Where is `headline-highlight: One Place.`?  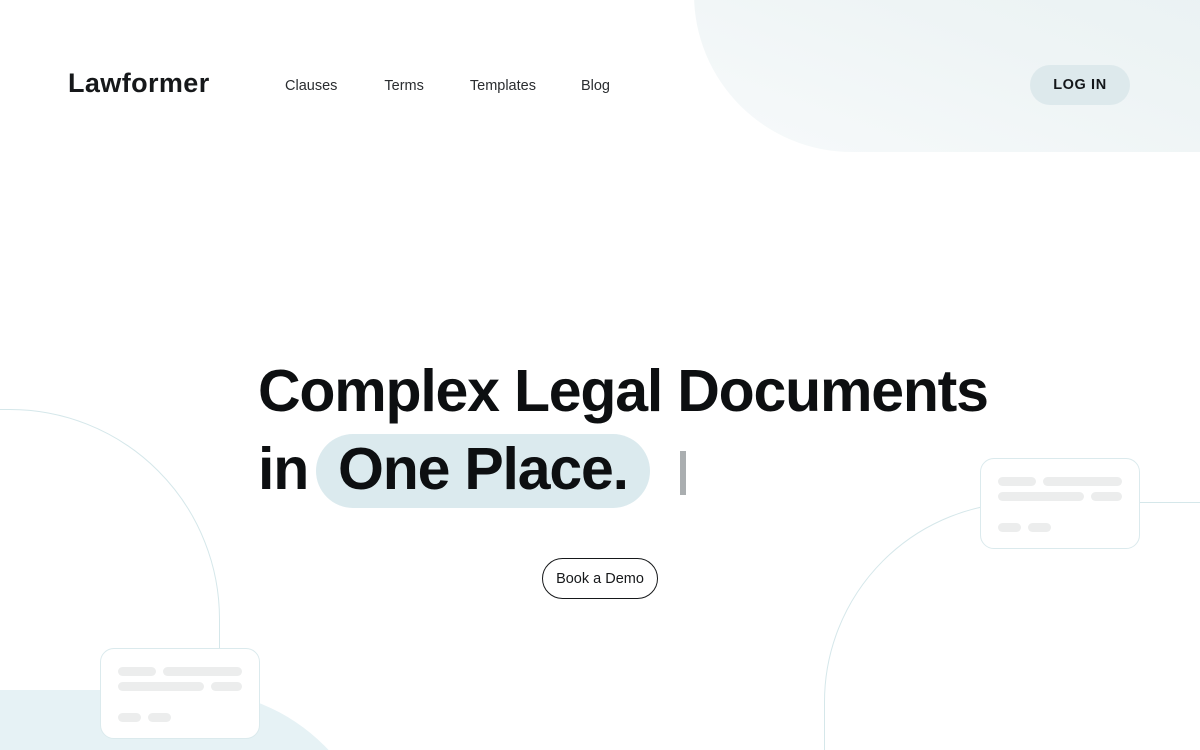
headline-highlight: One Place. is located at coordinates (483, 471).